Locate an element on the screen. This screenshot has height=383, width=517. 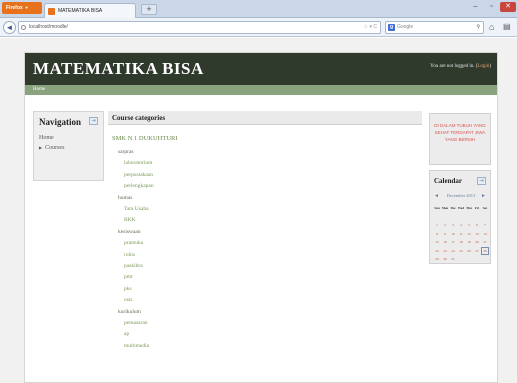
site-favicon-icon is located at coordinates (51, 11).